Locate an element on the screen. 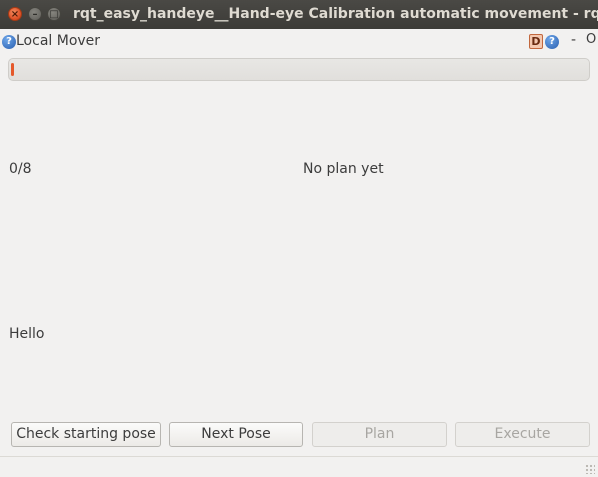  message-label: Hello is located at coordinates (27, 334).